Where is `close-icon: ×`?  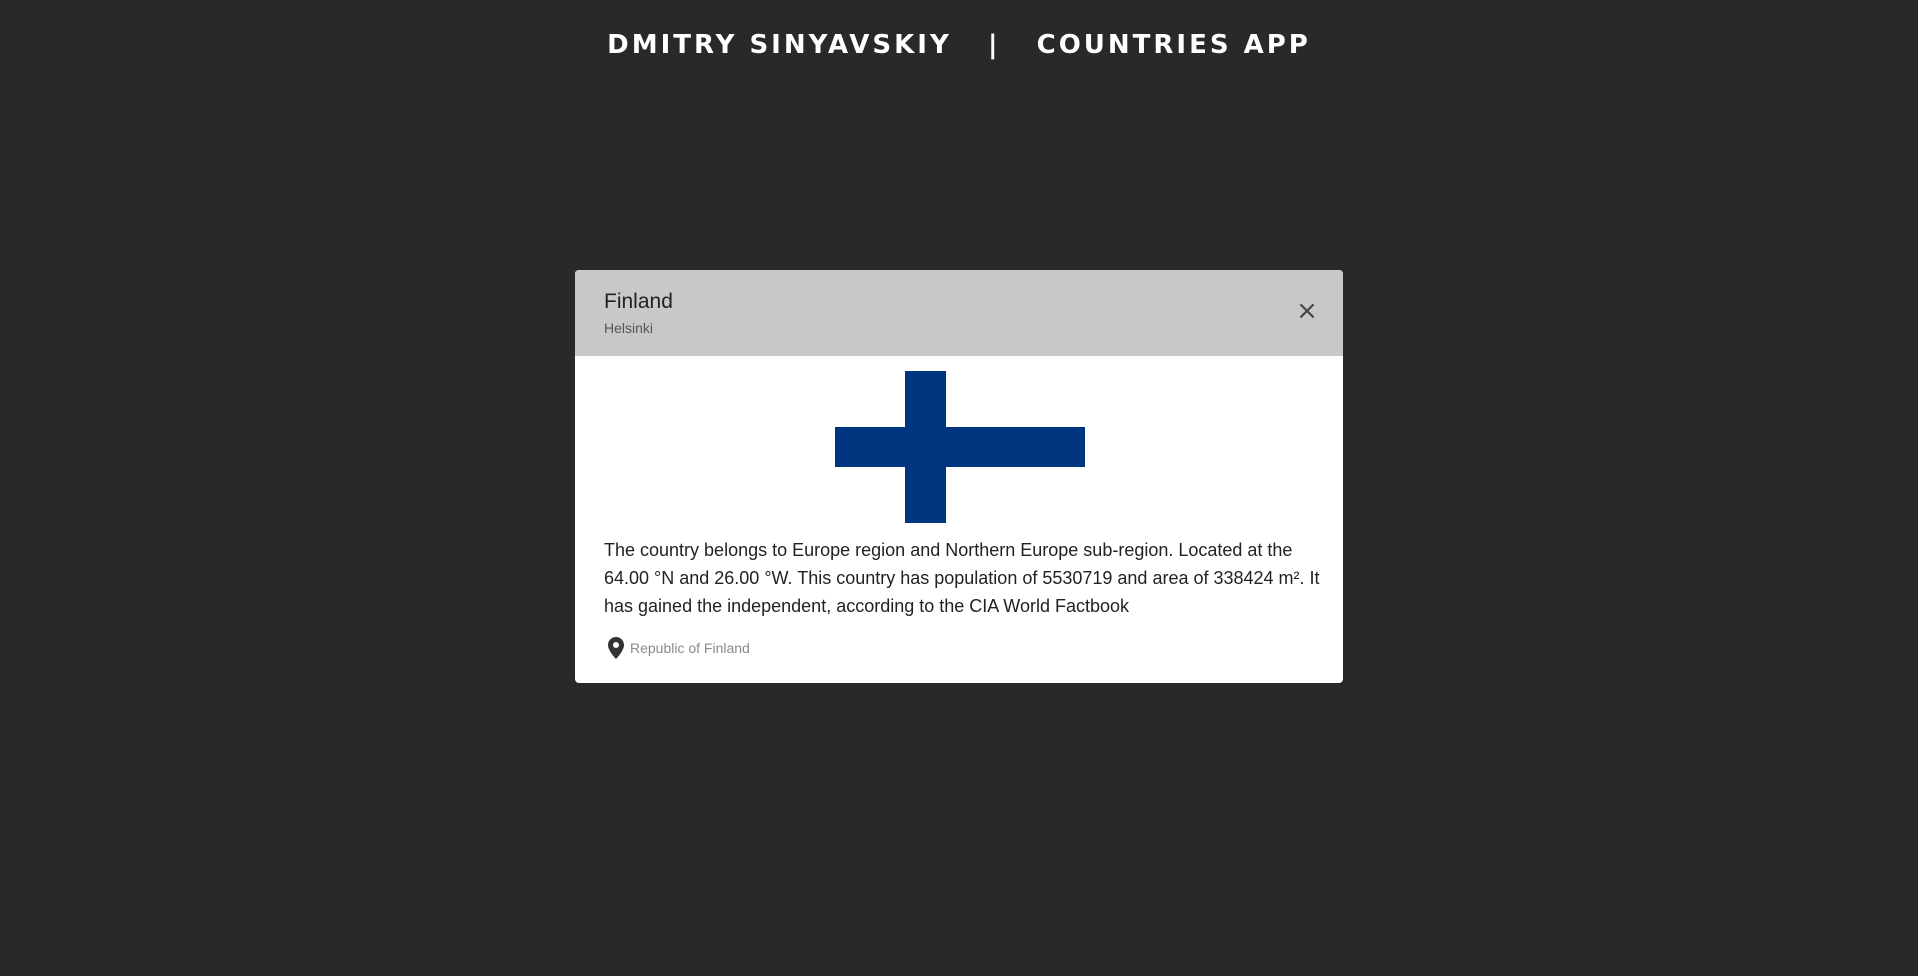 close-icon: × is located at coordinates (1307, 311).